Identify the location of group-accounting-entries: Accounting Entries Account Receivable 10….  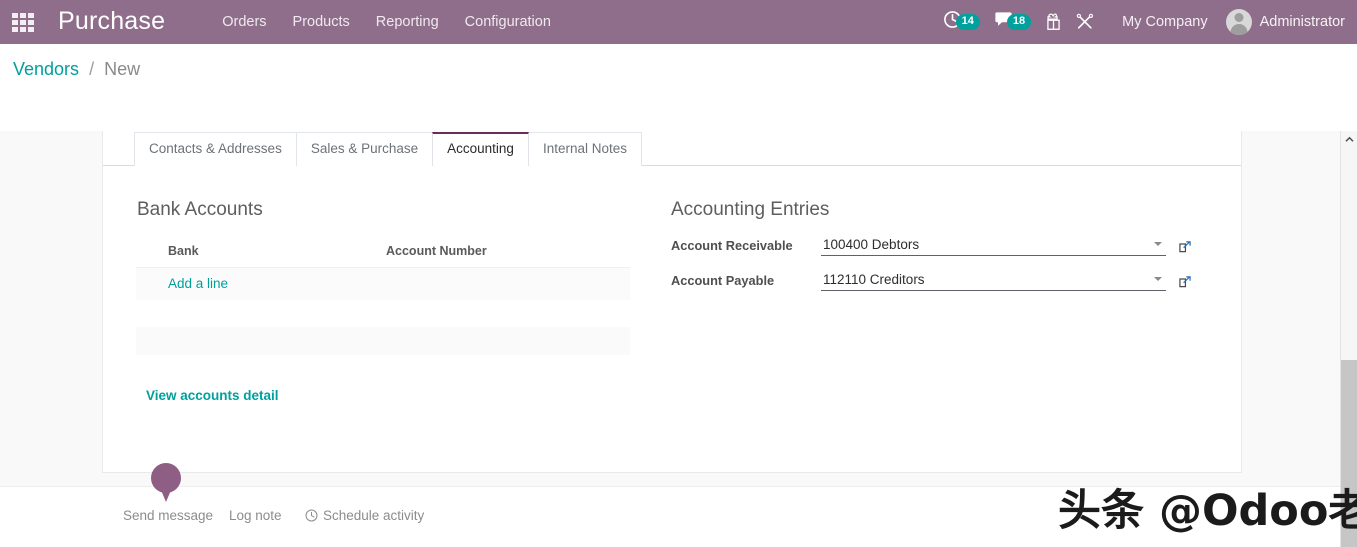
(936, 245).